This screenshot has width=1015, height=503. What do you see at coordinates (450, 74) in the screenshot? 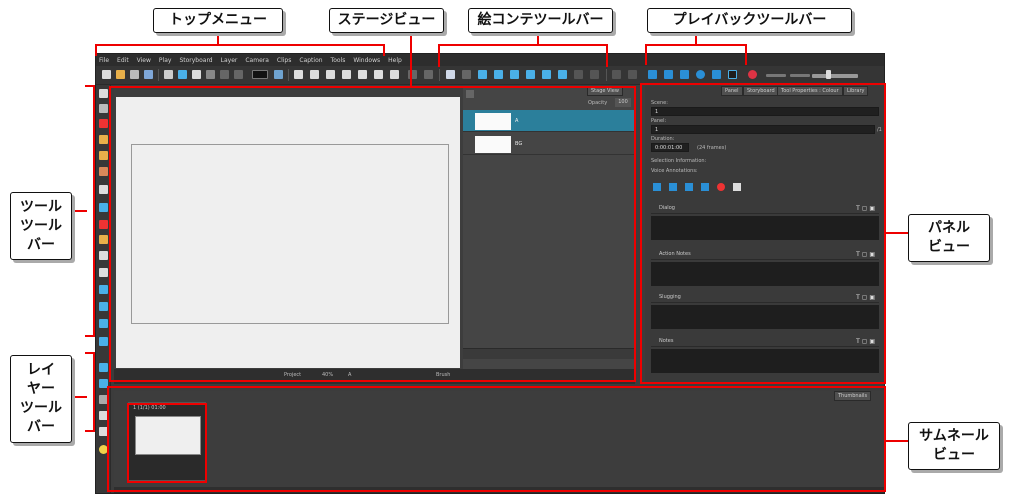
I see `3d-icon` at bounding box center [450, 74].